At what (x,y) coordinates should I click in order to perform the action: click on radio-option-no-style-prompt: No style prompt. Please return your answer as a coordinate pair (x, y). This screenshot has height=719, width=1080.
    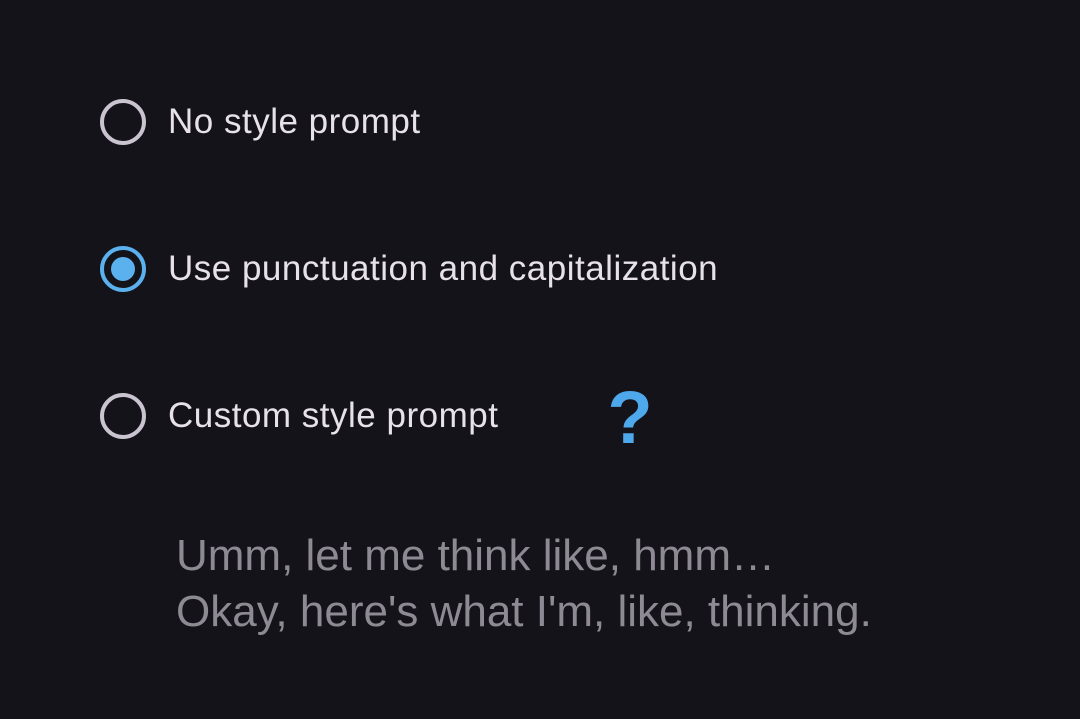
    Looking at the image, I should click on (260, 122).